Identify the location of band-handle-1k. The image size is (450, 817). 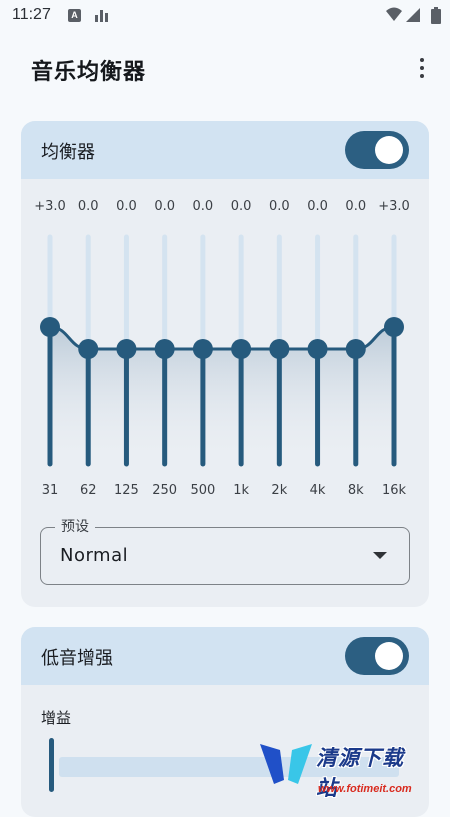
(241, 349).